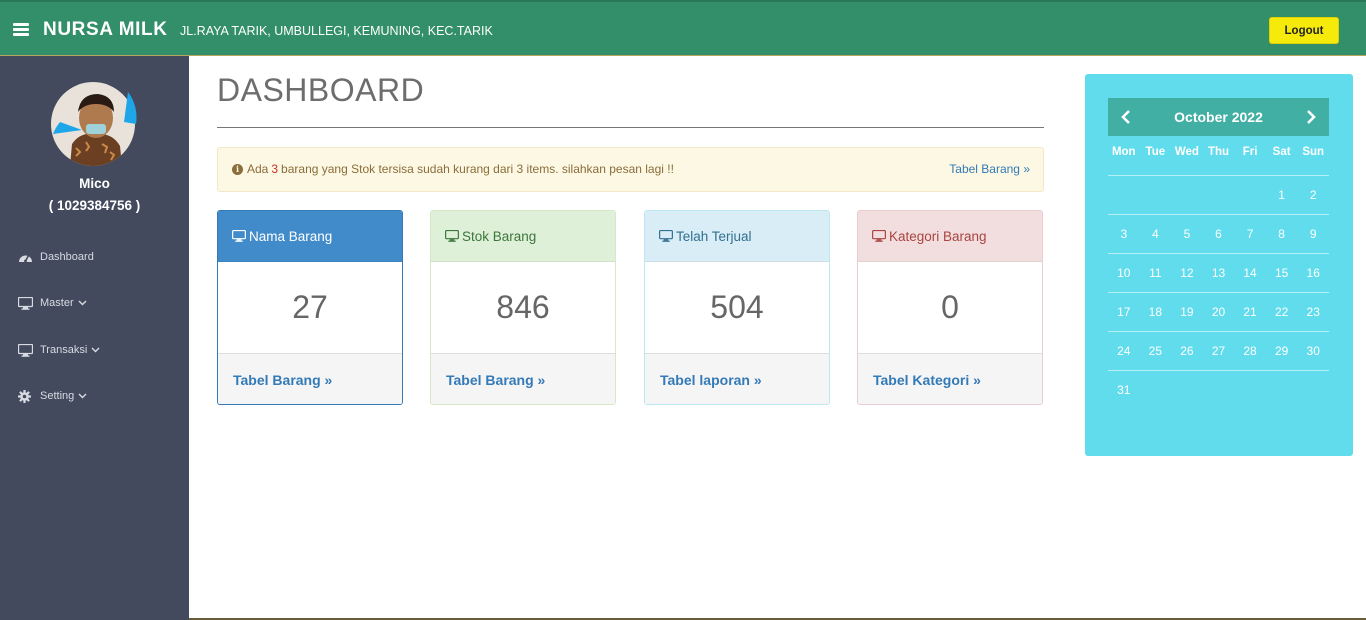  I want to click on calendar-day: 18, so click(1156, 312).